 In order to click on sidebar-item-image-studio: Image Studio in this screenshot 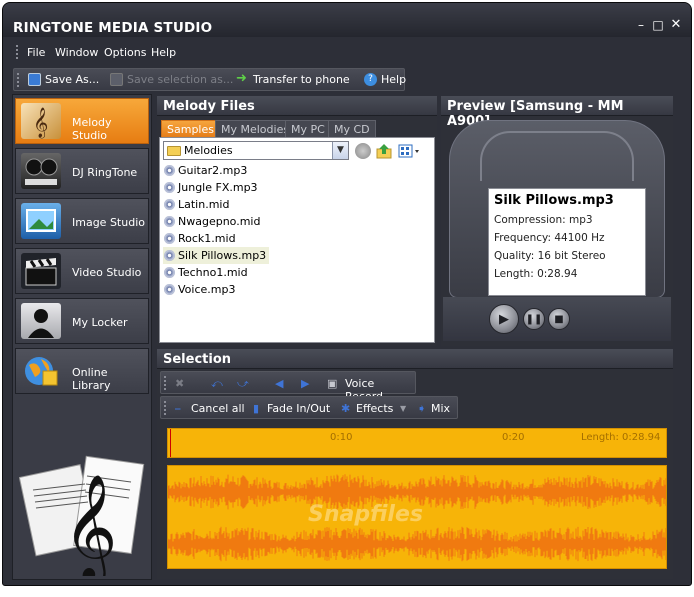, I will do `click(82, 221)`.